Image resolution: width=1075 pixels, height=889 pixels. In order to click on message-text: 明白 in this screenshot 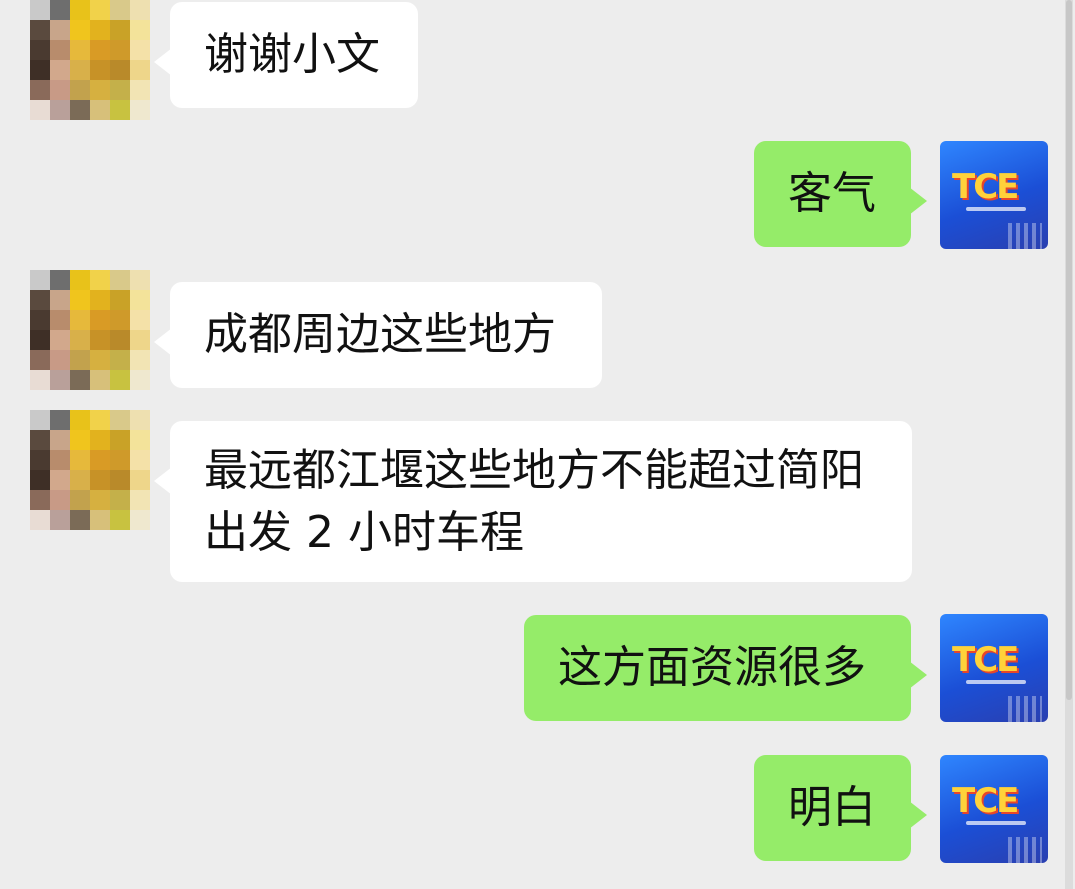, I will do `click(832, 807)`.